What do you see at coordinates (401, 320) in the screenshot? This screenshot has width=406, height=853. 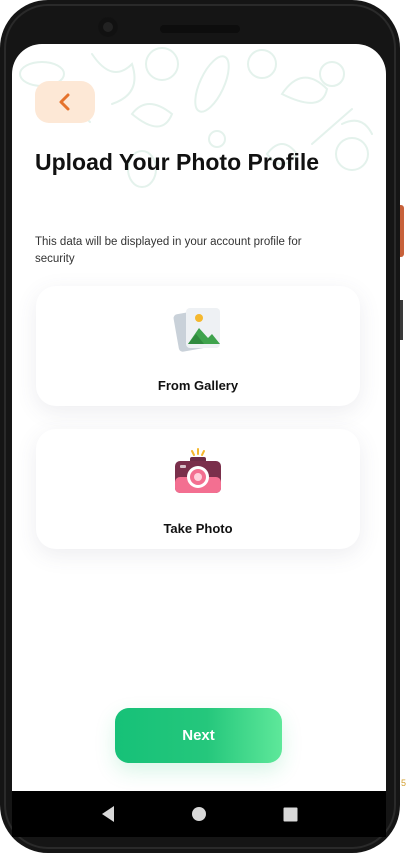 I see `volume-button` at bounding box center [401, 320].